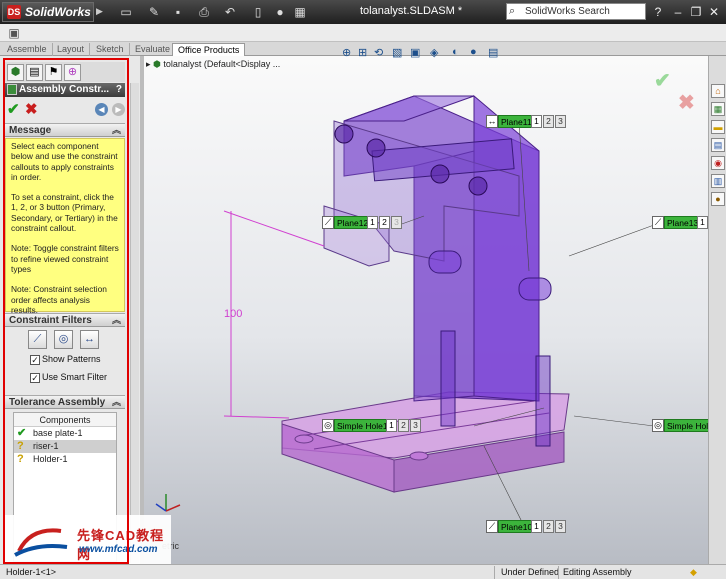 The width and height of the screenshot is (726, 579). What do you see at coordinates (134, 323) in the screenshot?
I see `panel-scrollbar` at bounding box center [134, 323].